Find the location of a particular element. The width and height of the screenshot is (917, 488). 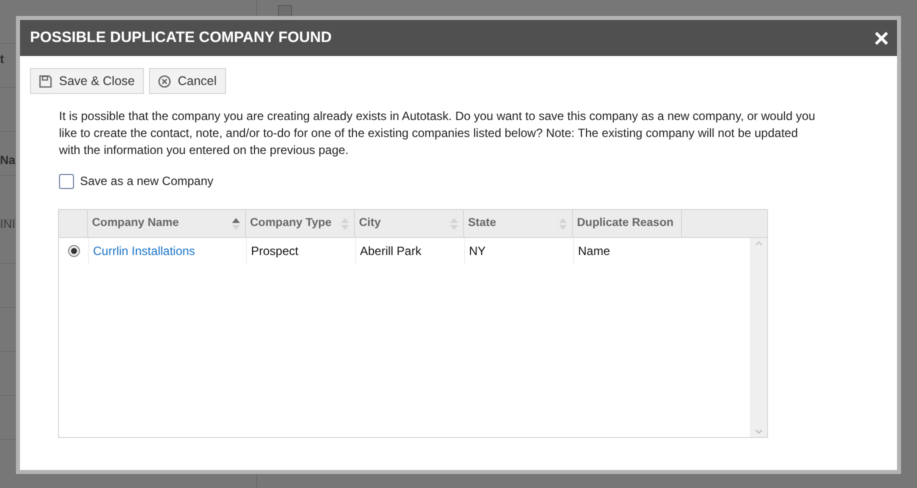

column-header: State is located at coordinates (482, 223).